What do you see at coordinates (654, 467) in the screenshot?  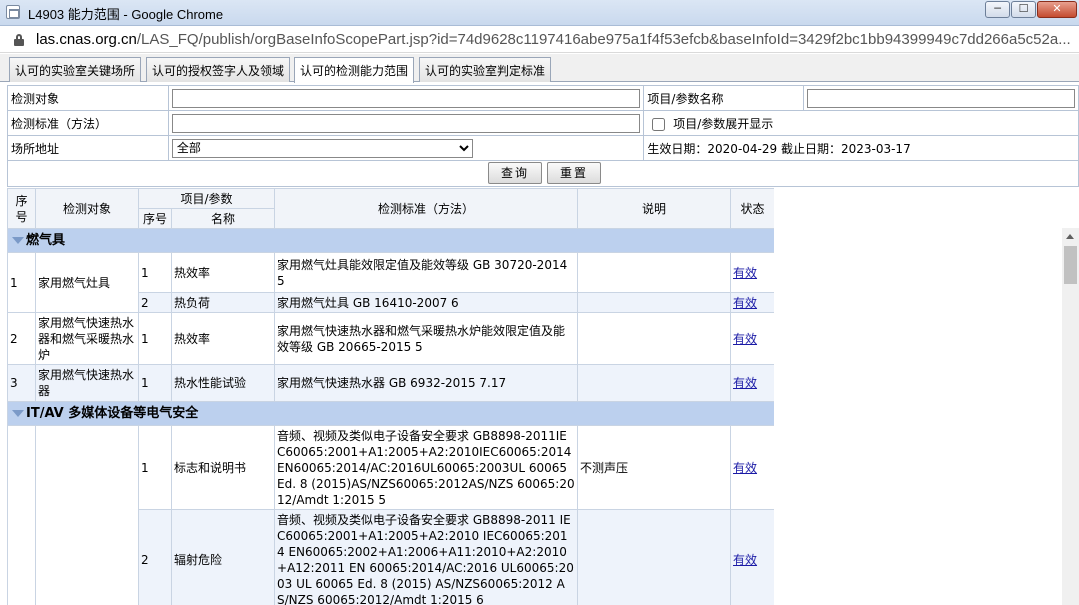 I see `cell-note: 不测声压` at bounding box center [654, 467].